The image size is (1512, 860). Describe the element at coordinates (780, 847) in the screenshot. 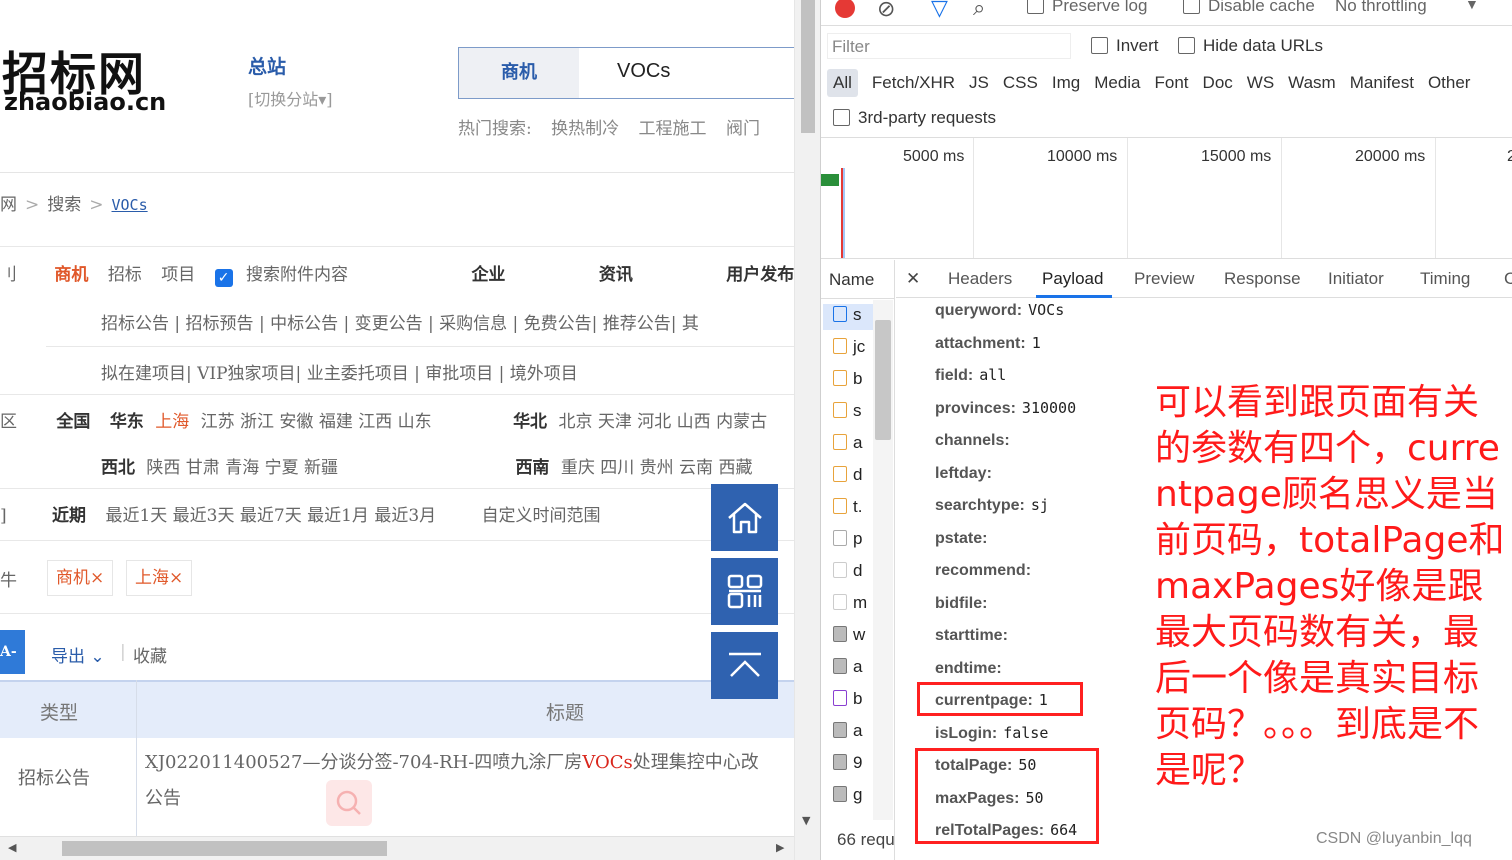

I see `scroll-right-icon: ▶` at that location.